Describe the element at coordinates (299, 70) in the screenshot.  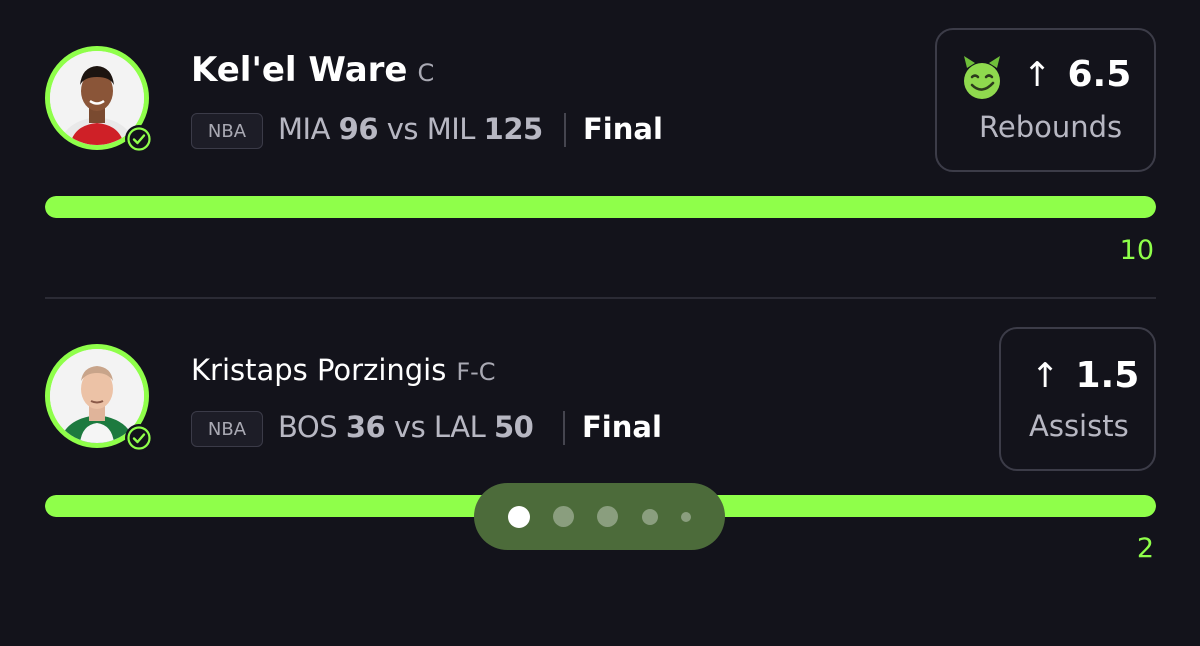
I see `player-name-text: Kel'el Ware` at that location.